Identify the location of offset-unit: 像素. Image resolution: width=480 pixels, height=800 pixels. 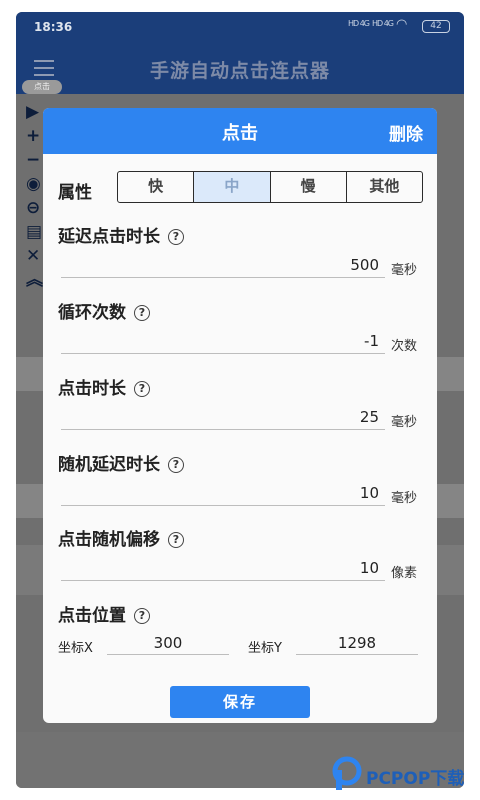
(404, 573).